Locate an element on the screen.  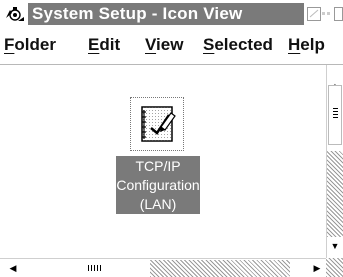
menu-edit: Edit is located at coordinates (104, 45).